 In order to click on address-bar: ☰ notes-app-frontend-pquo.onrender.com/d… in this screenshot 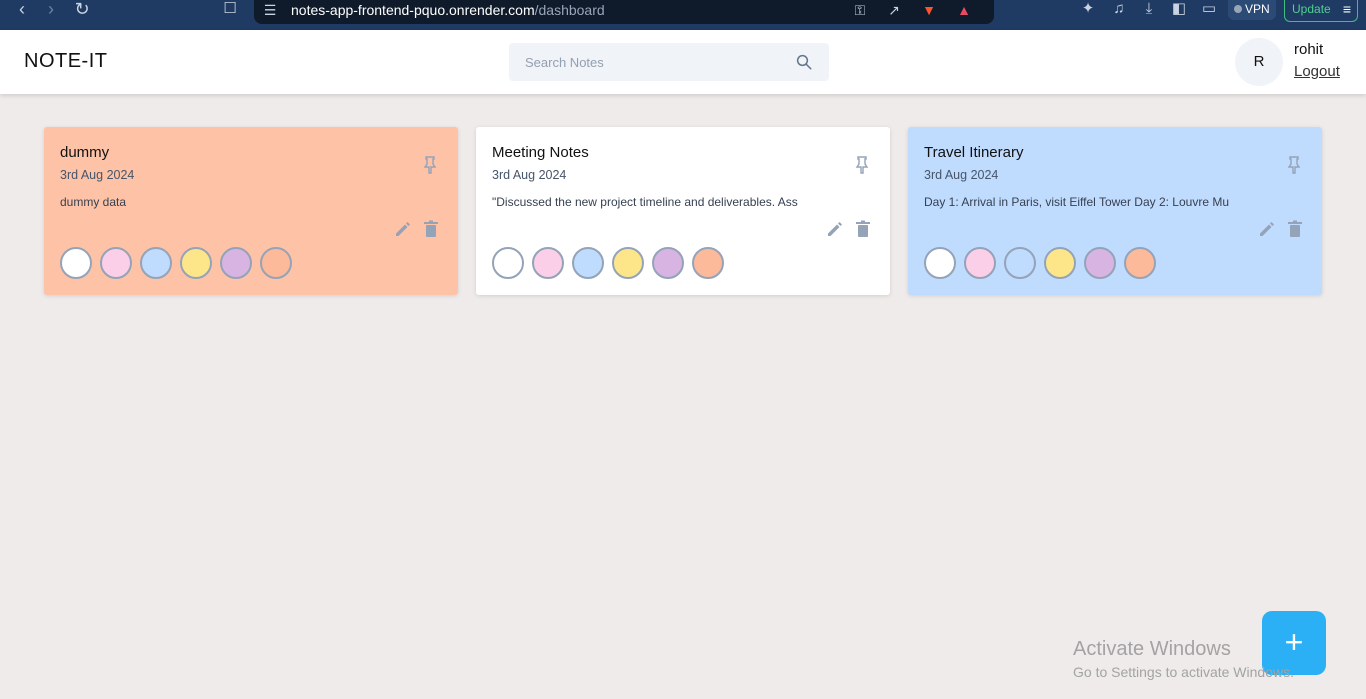, I will do `click(624, 12)`.